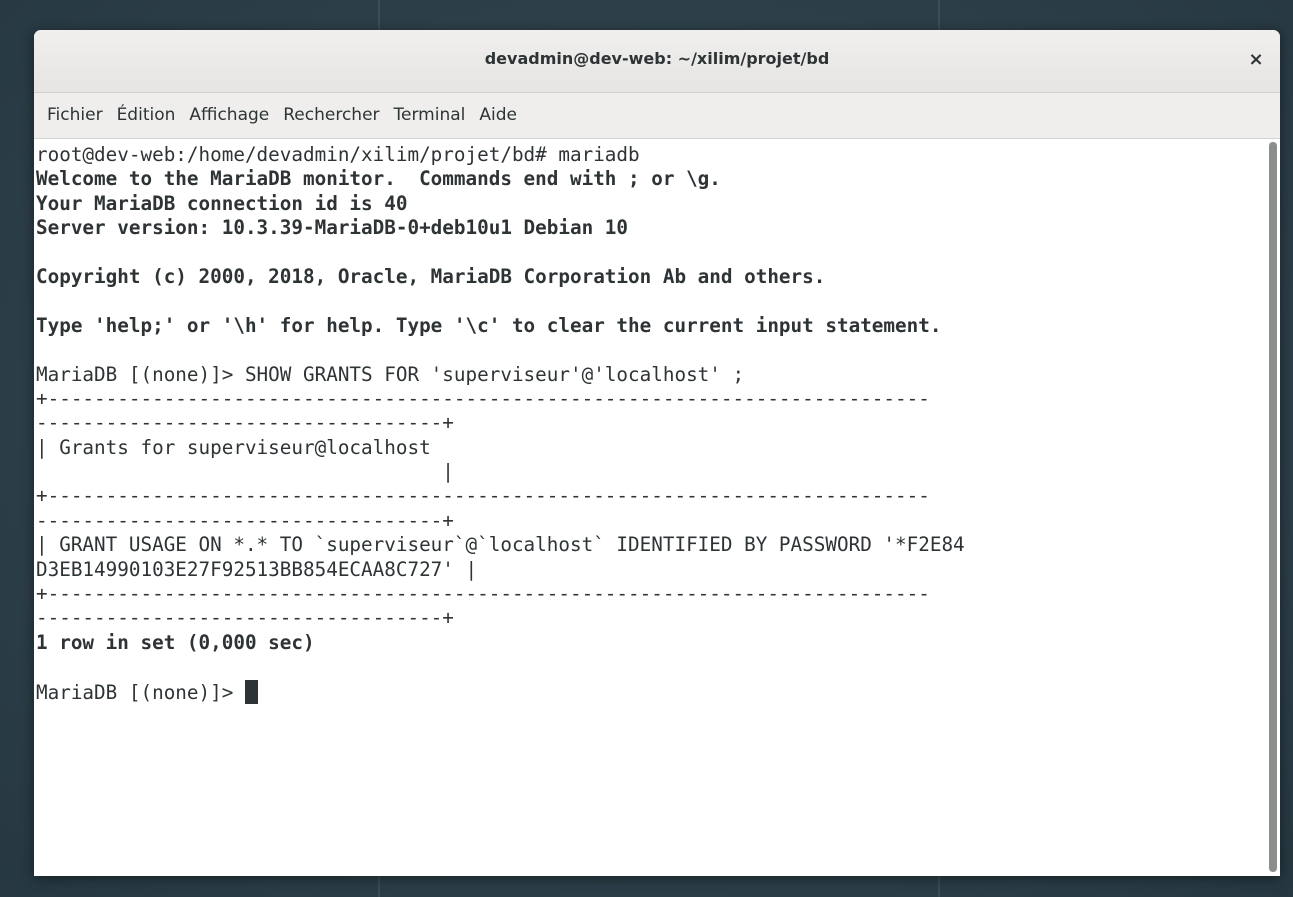 The image size is (1293, 897). I want to click on scrollbar-thumb, so click(1273, 507).